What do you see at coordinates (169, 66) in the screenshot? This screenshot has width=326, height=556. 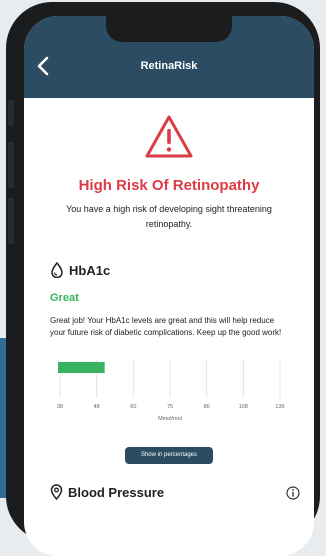 I see `app-title: RetinaRisk` at bounding box center [169, 66].